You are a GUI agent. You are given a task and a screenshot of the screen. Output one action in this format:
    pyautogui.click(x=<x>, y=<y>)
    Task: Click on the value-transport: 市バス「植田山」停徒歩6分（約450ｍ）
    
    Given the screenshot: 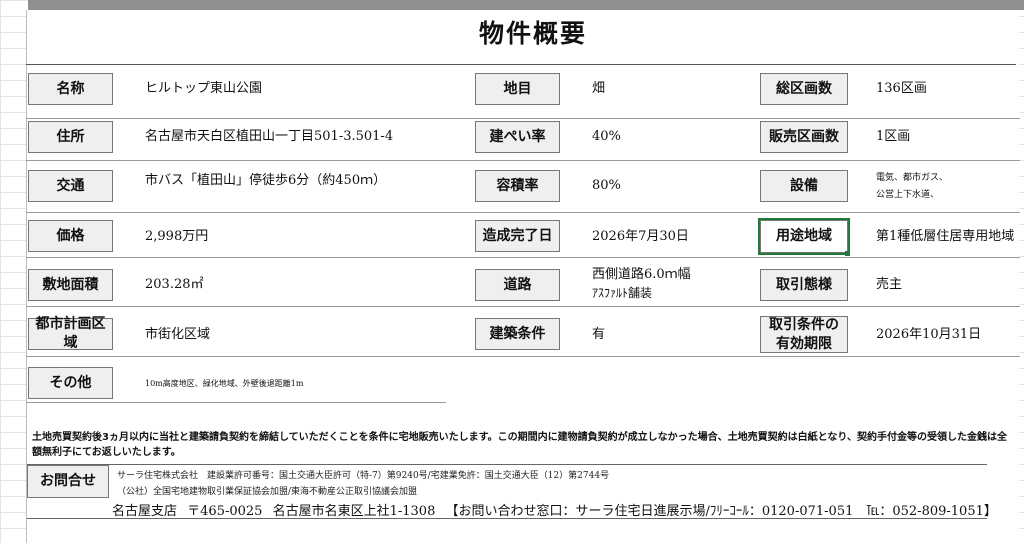 What is the action you would take?
    pyautogui.click(x=265, y=181)
    